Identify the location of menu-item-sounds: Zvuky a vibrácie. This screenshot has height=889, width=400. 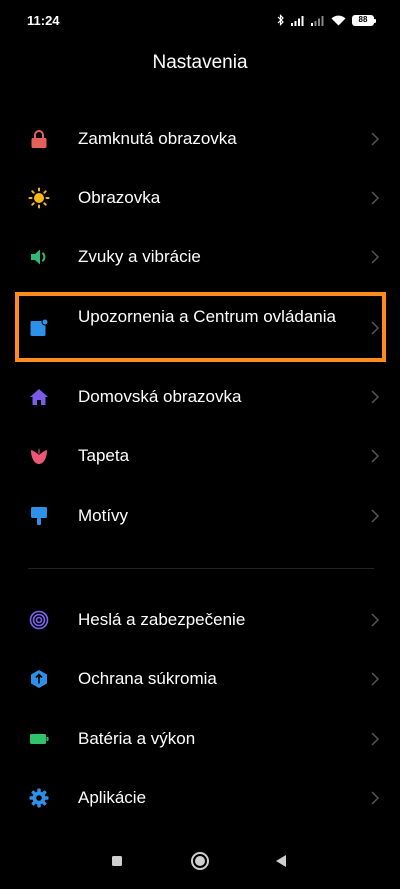
(200, 257).